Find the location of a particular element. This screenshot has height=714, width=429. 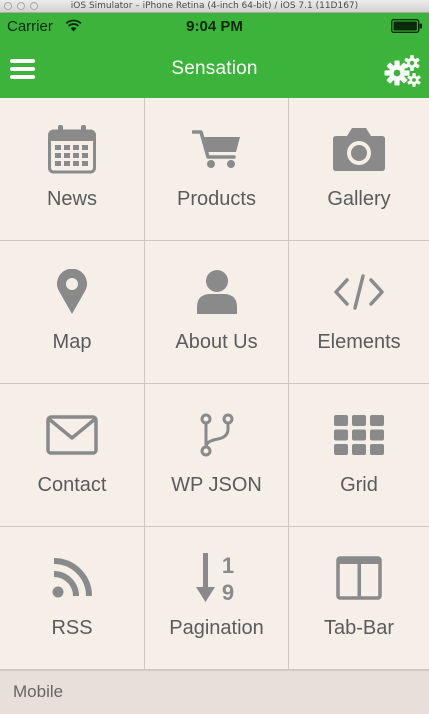

menu-item-gallery: Gallery is located at coordinates (359, 169).